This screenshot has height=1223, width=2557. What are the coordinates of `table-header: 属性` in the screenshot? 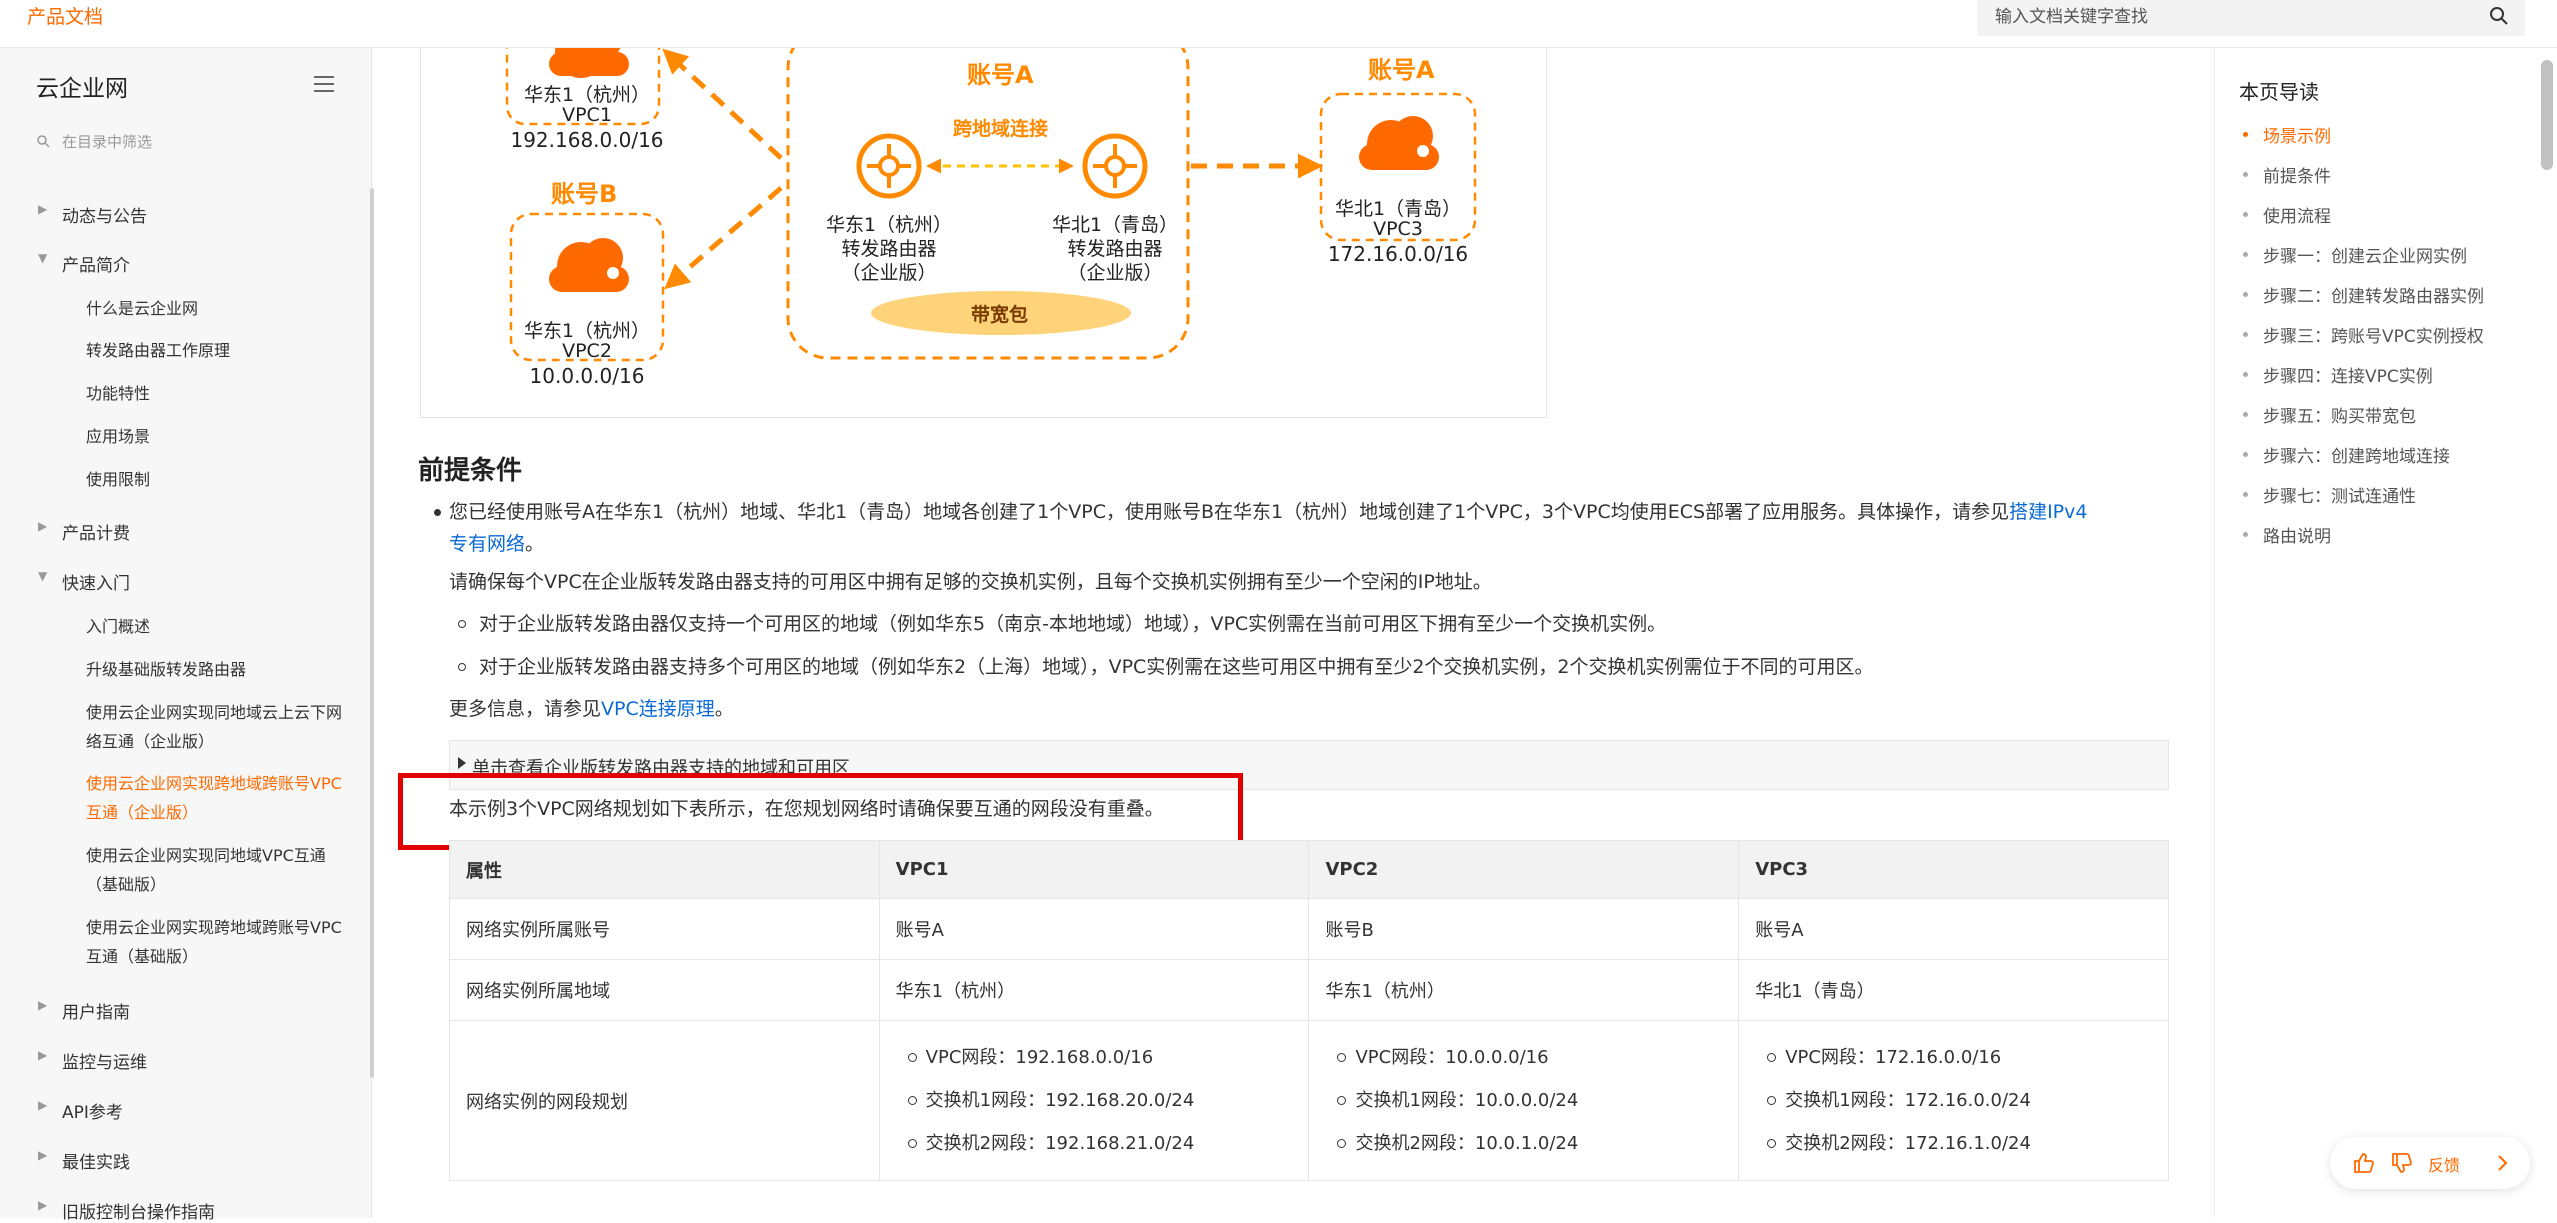 It's located at (664, 869).